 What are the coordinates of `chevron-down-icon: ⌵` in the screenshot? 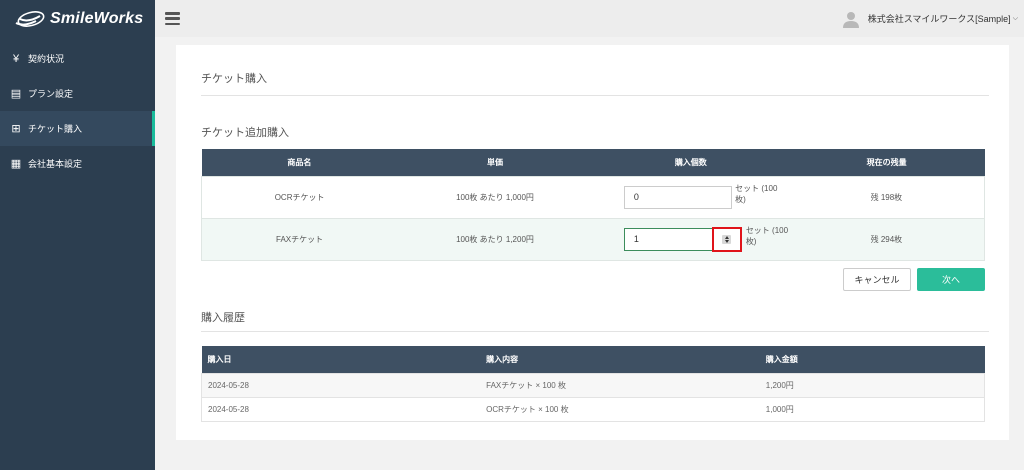 It's located at (1015, 18).